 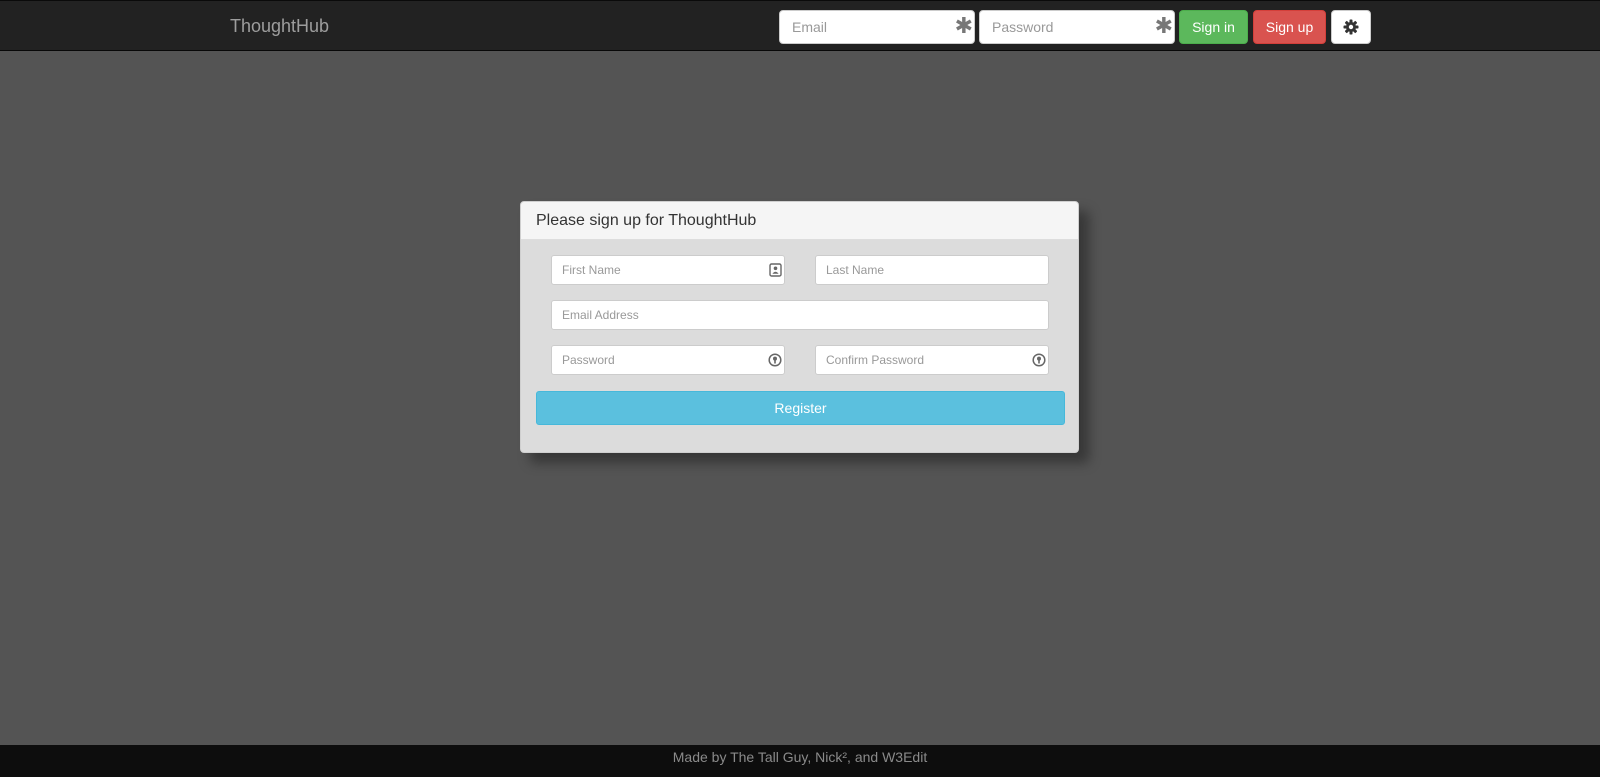 What do you see at coordinates (775, 272) in the screenshot?
I see `contact-card-icon` at bounding box center [775, 272].